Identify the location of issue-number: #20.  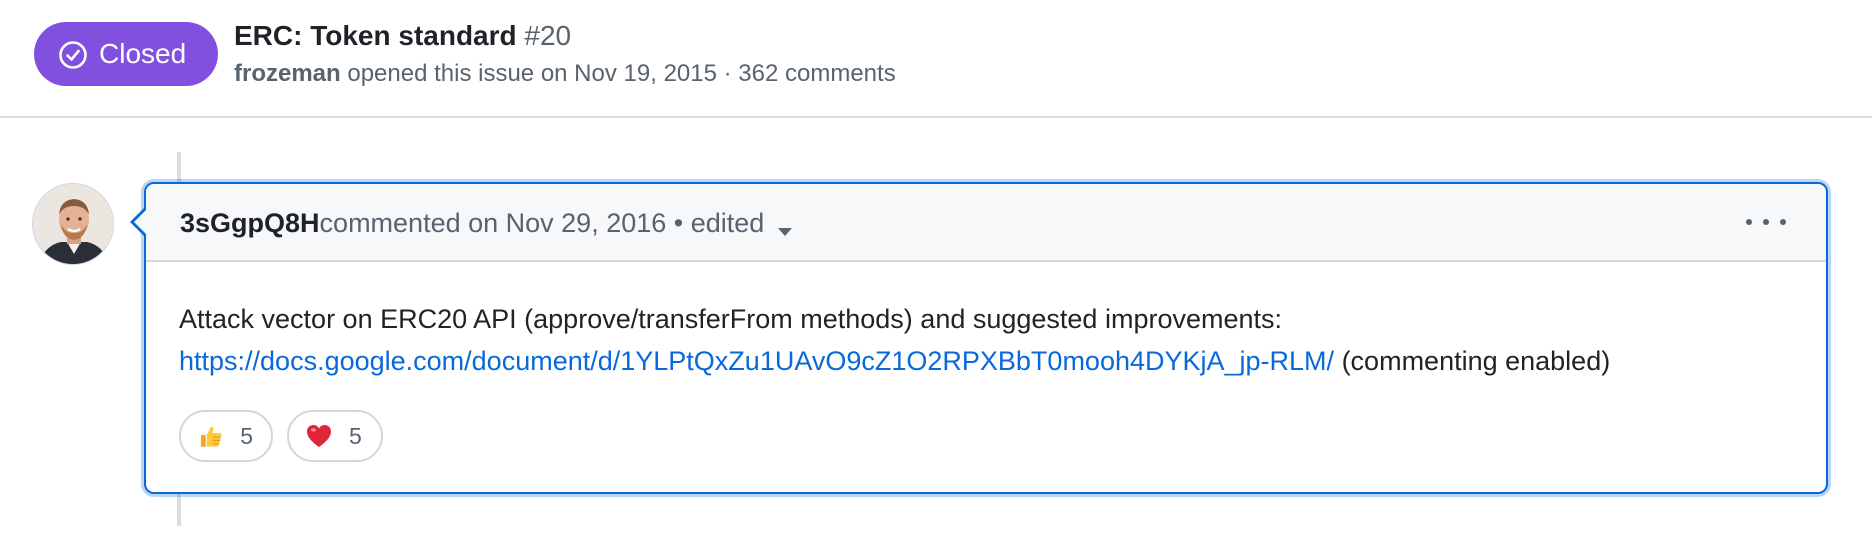
(548, 35).